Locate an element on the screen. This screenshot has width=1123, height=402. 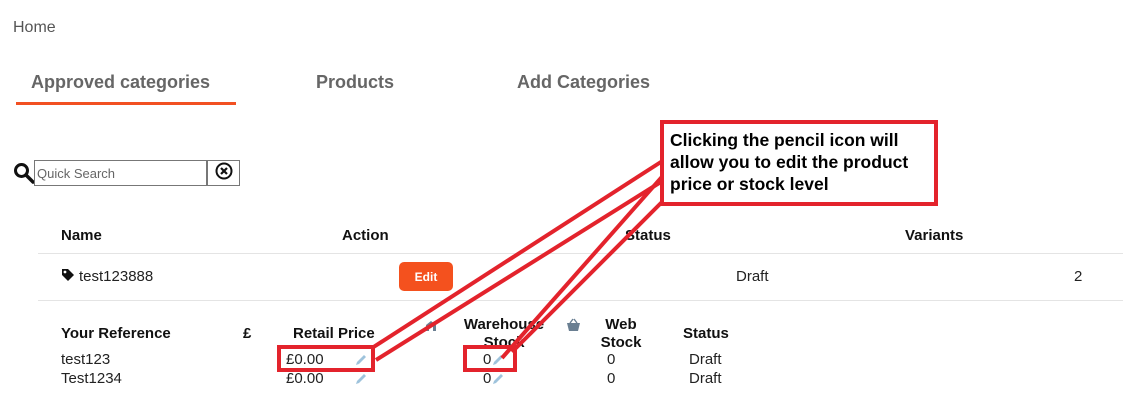
search-icon is located at coordinates (24, 173).